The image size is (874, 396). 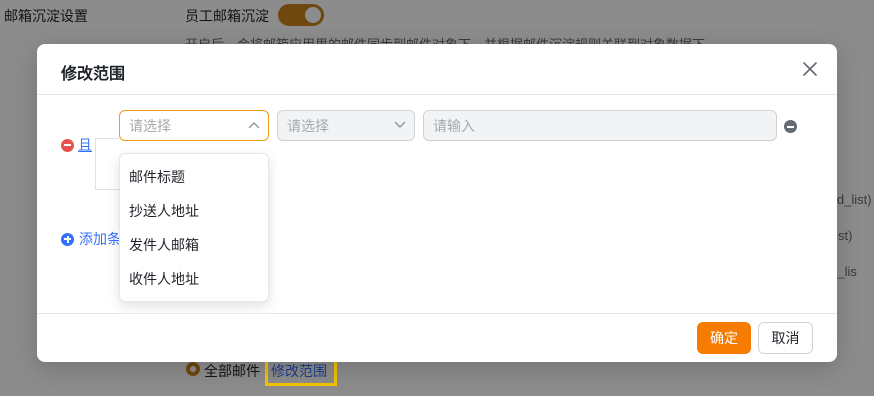 I want to click on chevron-up-icon, so click(x=254, y=126).